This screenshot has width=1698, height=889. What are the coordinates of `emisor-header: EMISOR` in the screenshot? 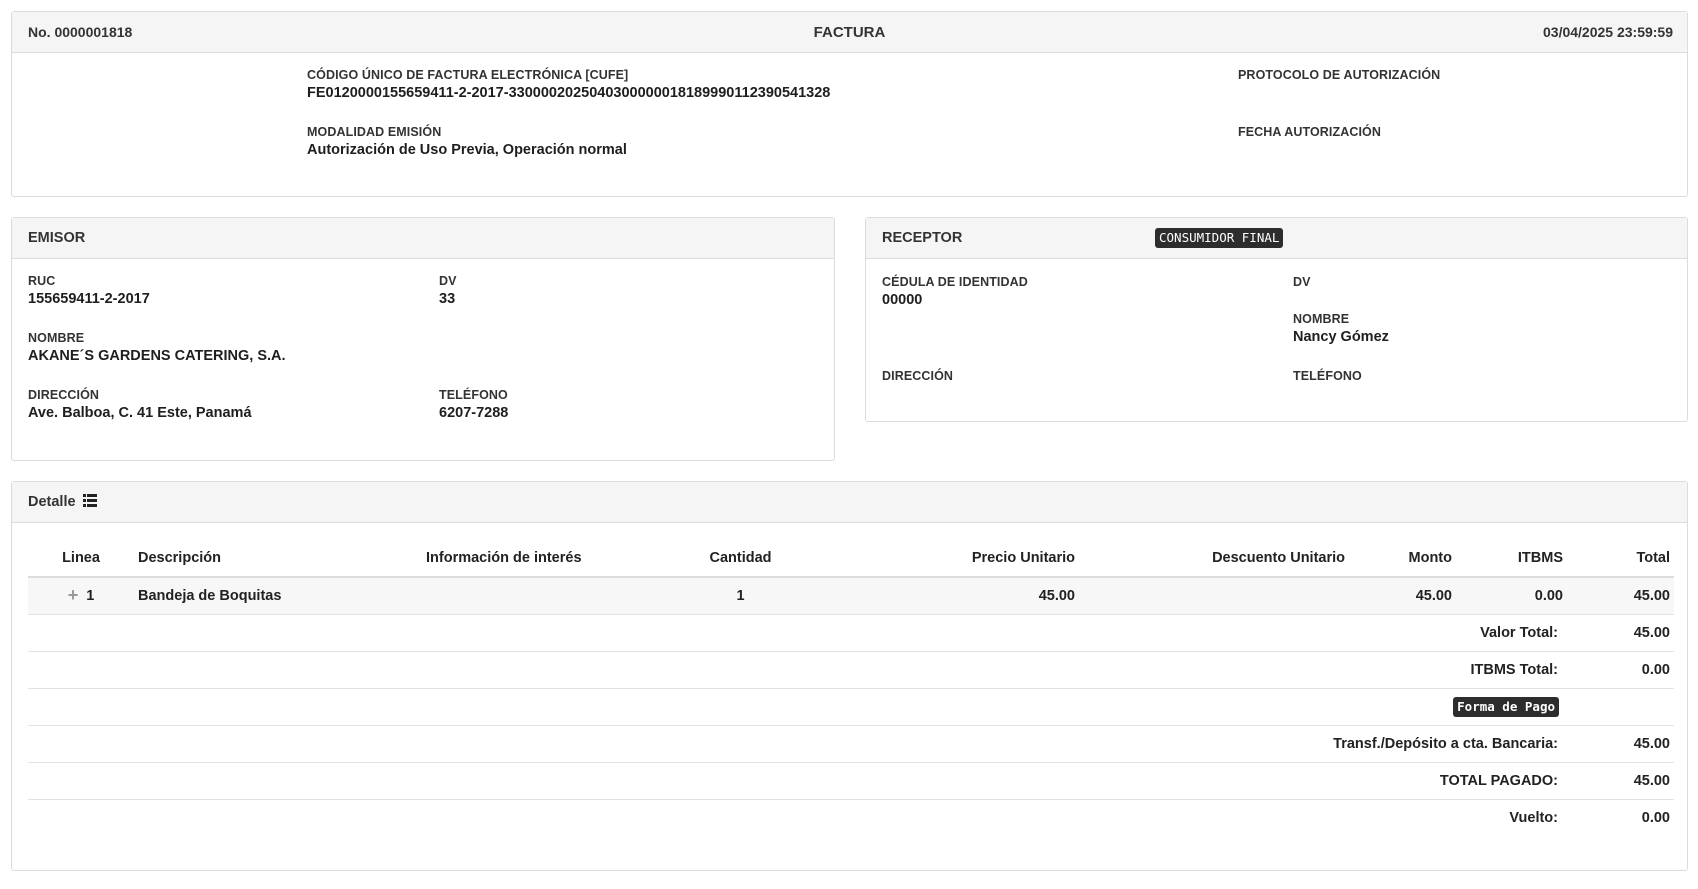 It's located at (423, 238).